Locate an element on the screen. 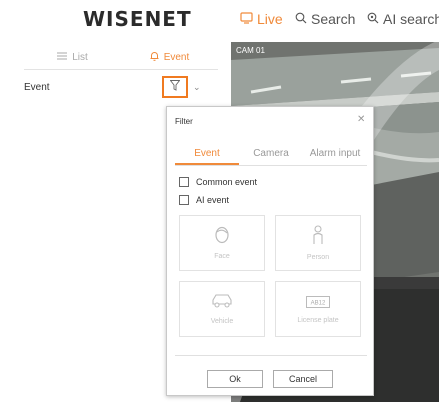 The height and width of the screenshot is (402, 439). camera-label: CAM 01 is located at coordinates (250, 50).